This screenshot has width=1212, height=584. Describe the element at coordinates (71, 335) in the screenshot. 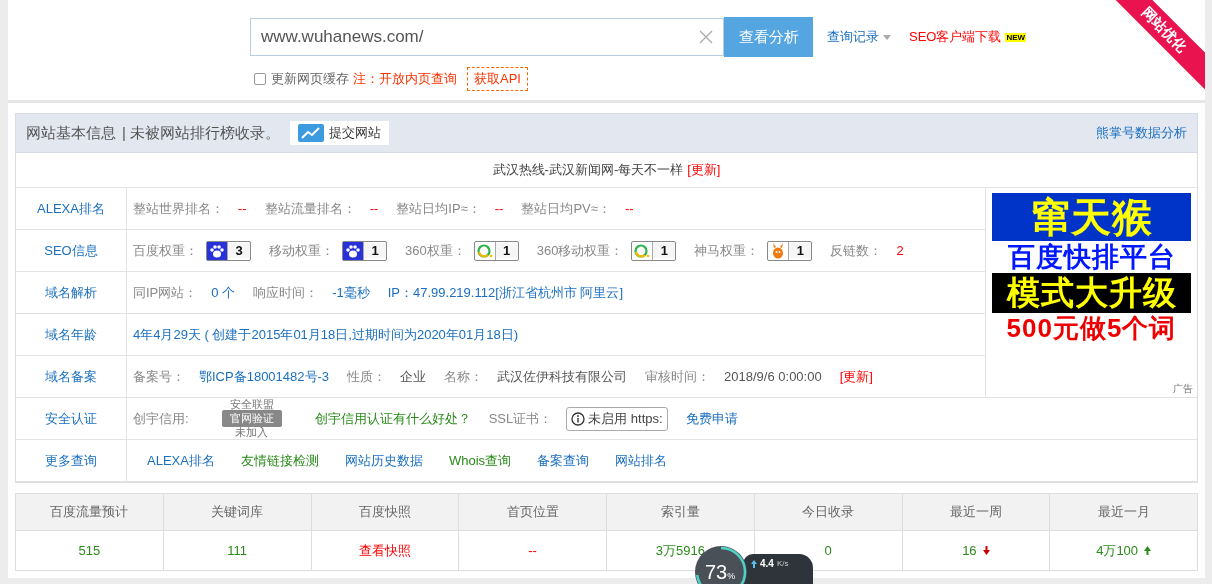

I see `row-label: 域名年龄` at that location.